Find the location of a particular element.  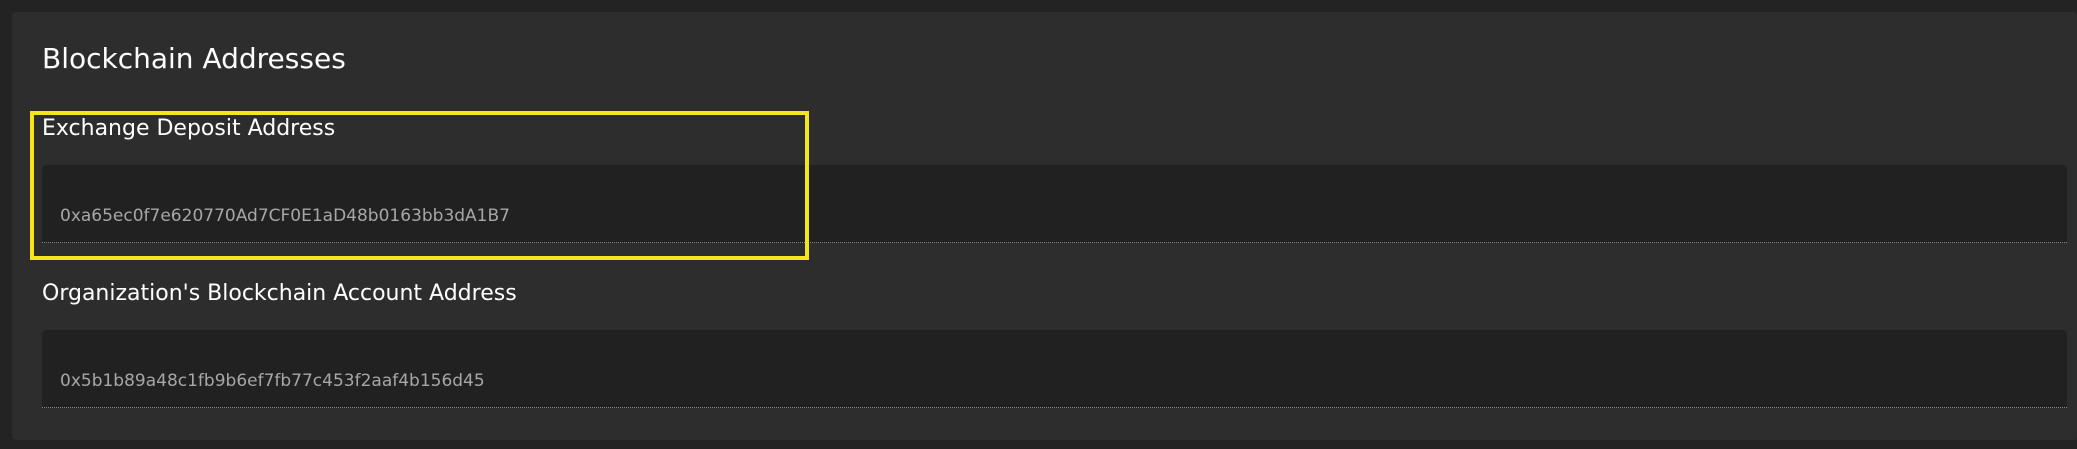

exchange-deposit-address-label: Exchange Deposit Address is located at coordinates (189, 128).